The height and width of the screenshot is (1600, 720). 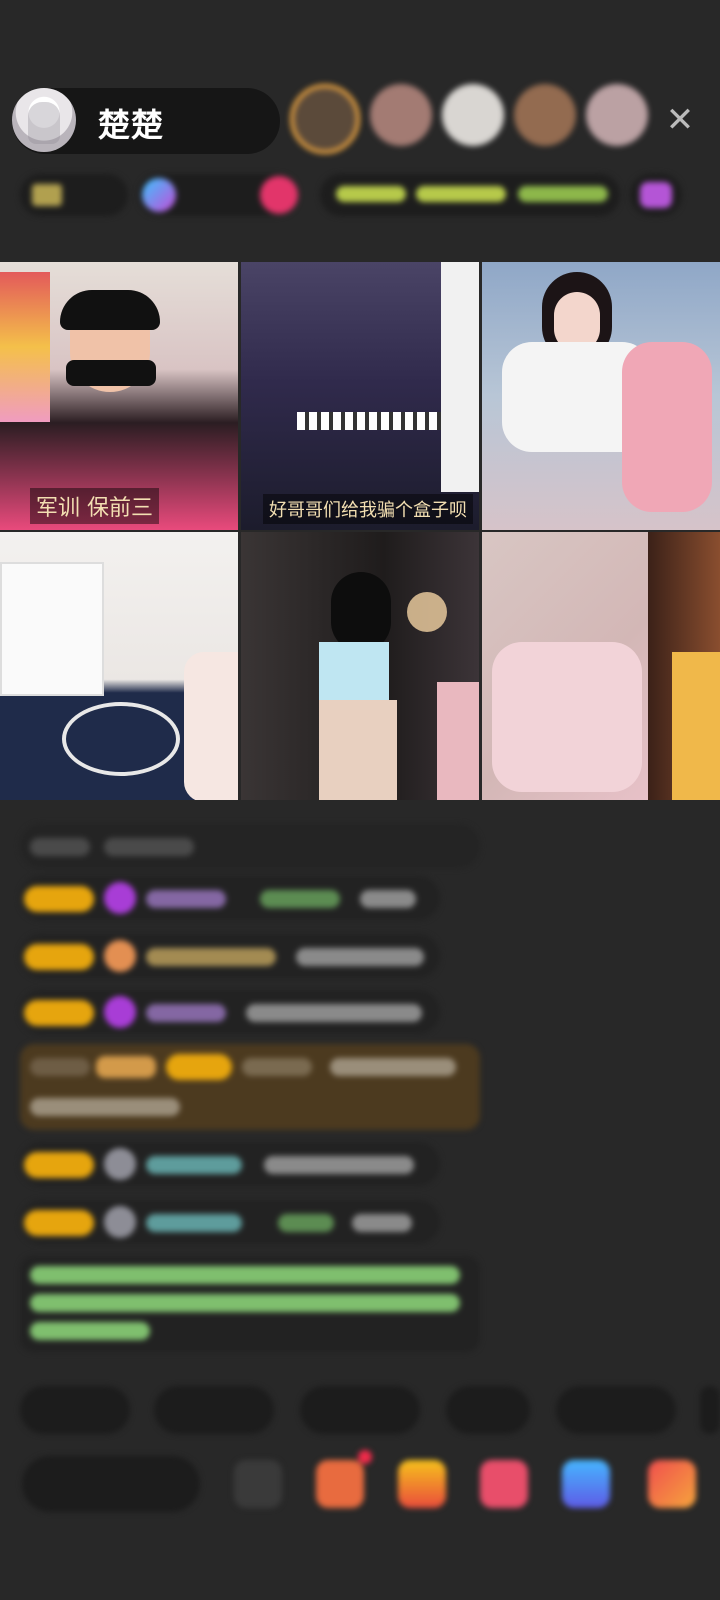 I want to click on comment-input, so click(x=111, y=1484).